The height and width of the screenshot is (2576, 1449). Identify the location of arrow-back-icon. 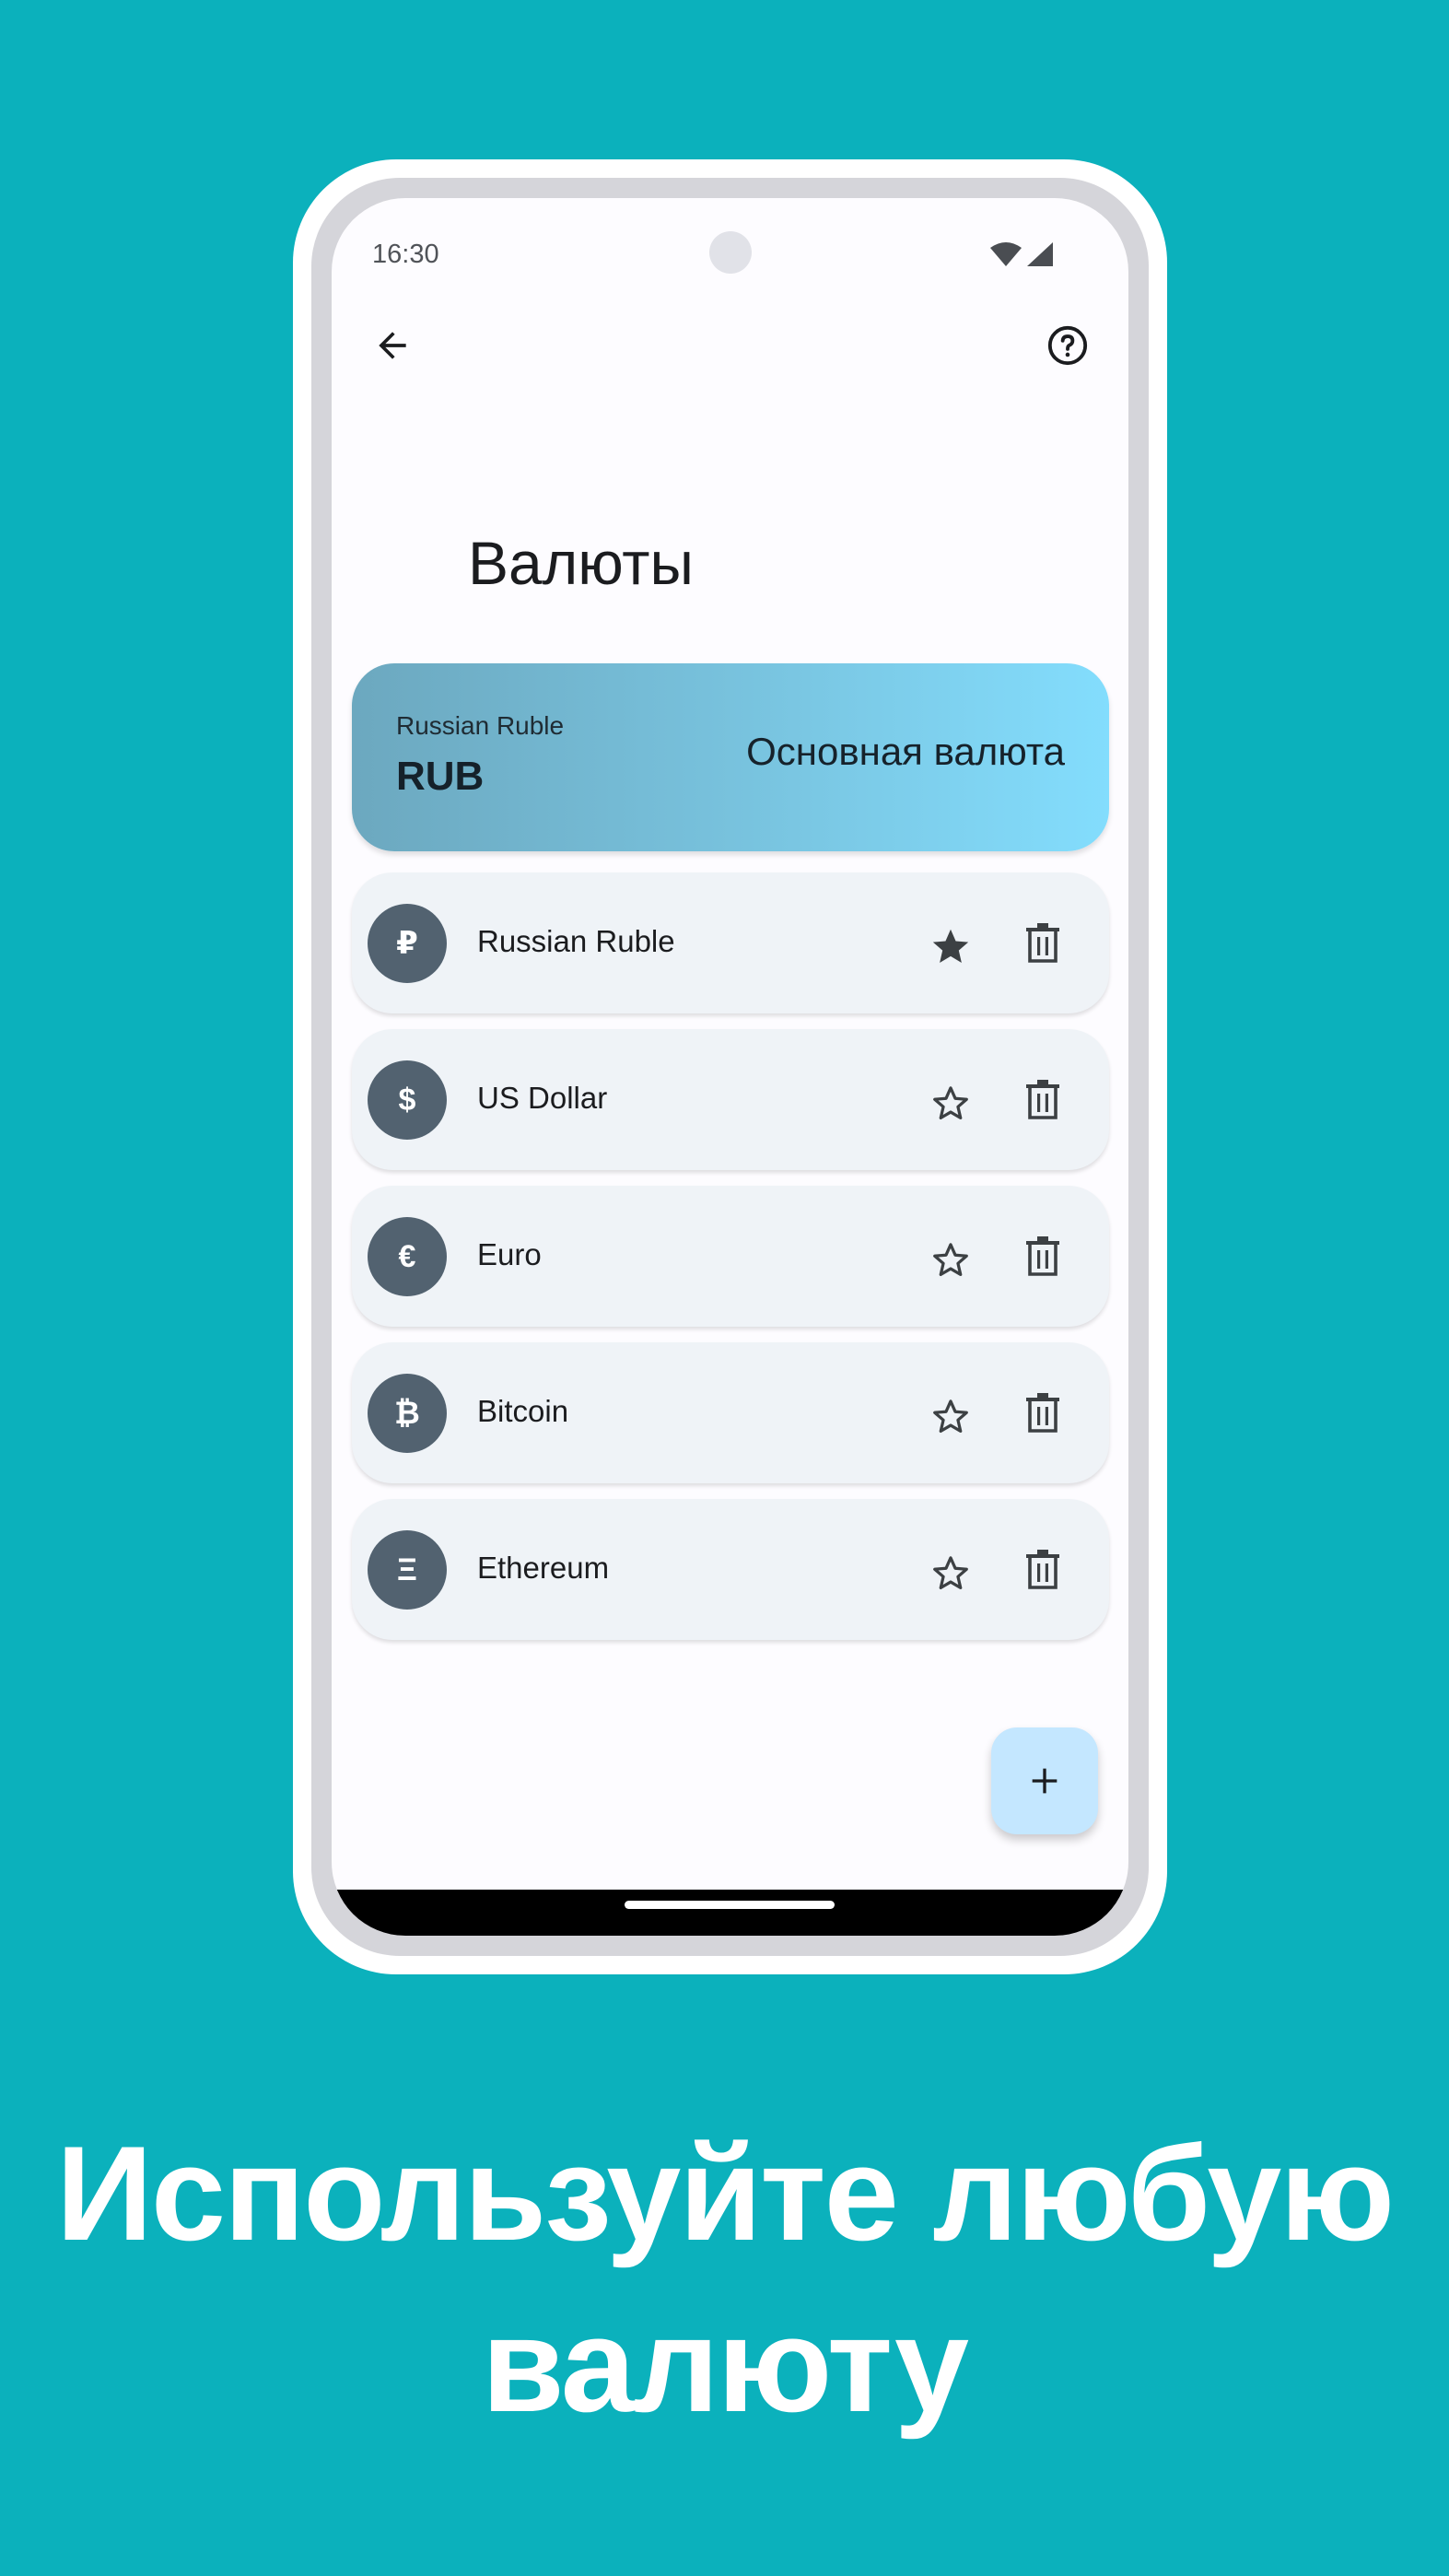
(393, 345).